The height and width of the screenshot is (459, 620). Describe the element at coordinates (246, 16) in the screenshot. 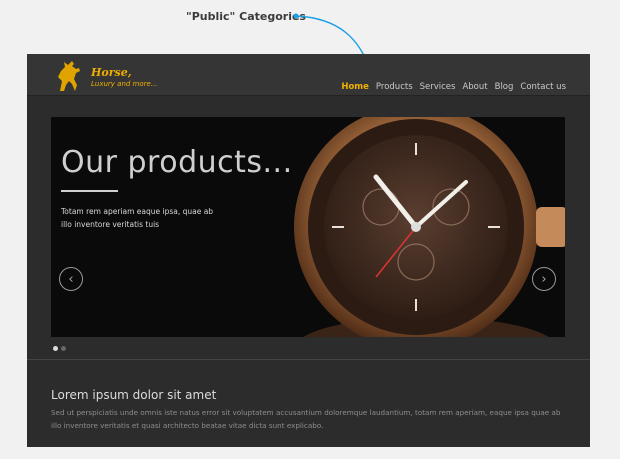

I see `annotation-label: "Public" Categories` at that location.